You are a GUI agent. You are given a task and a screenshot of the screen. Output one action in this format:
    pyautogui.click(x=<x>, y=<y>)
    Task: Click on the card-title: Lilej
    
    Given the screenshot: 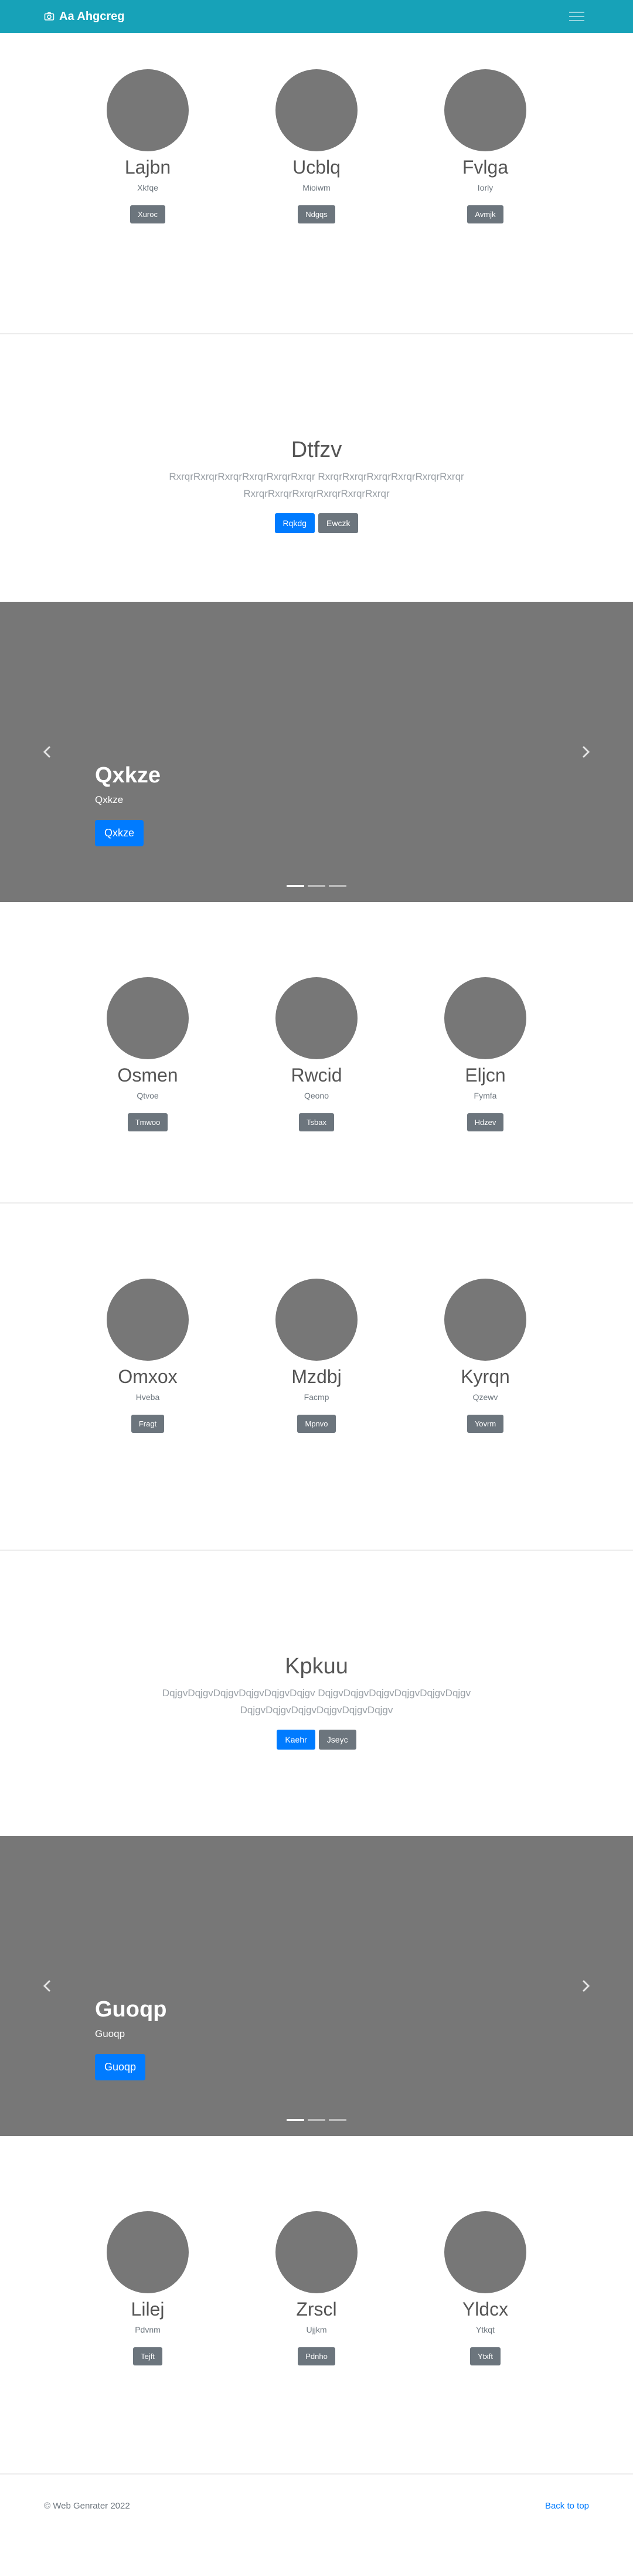 What is the action you would take?
    pyautogui.click(x=148, y=2309)
    